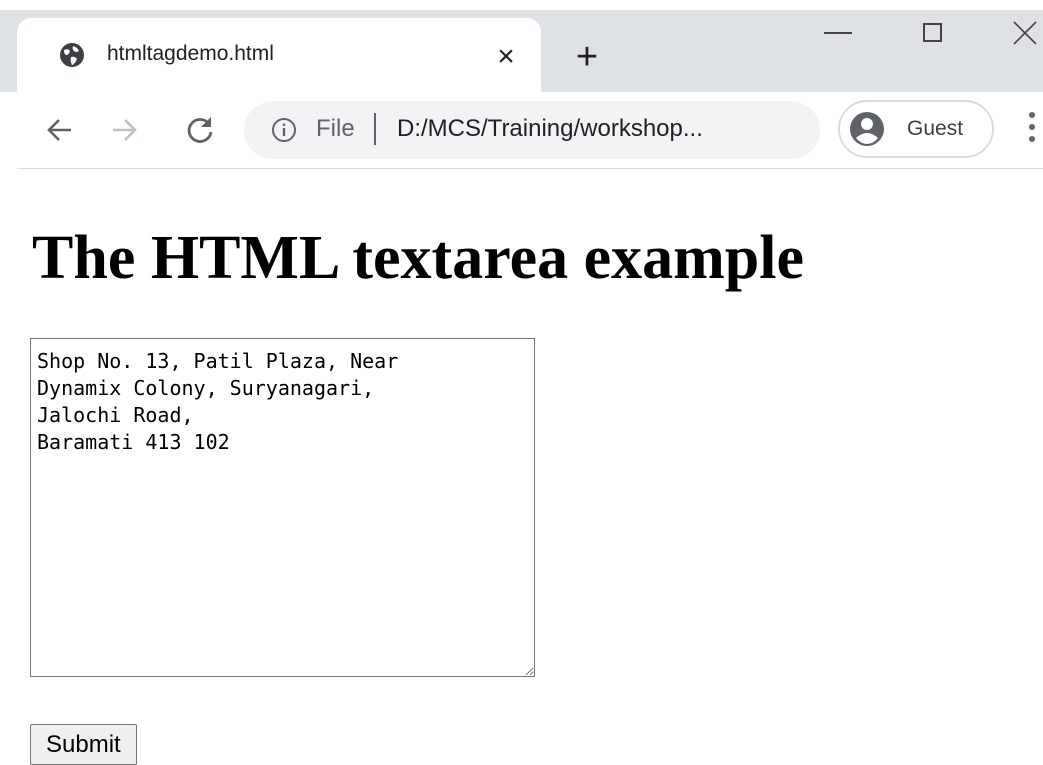 Image resolution: width=1043 pixels, height=765 pixels. I want to click on window-top-edge-overlay, so click(521, 5).